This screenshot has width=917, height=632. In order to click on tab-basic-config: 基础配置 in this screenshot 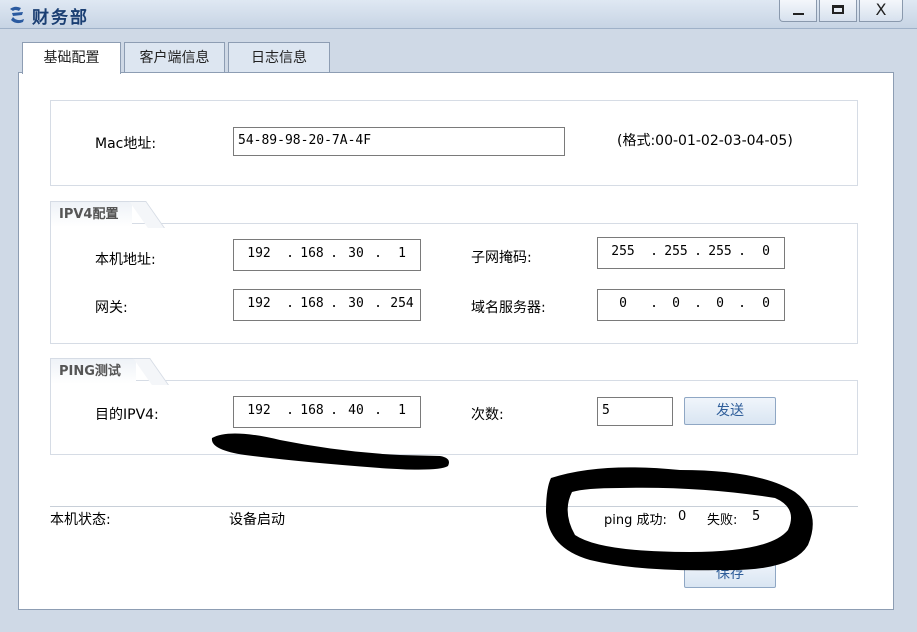, I will do `click(71, 58)`.